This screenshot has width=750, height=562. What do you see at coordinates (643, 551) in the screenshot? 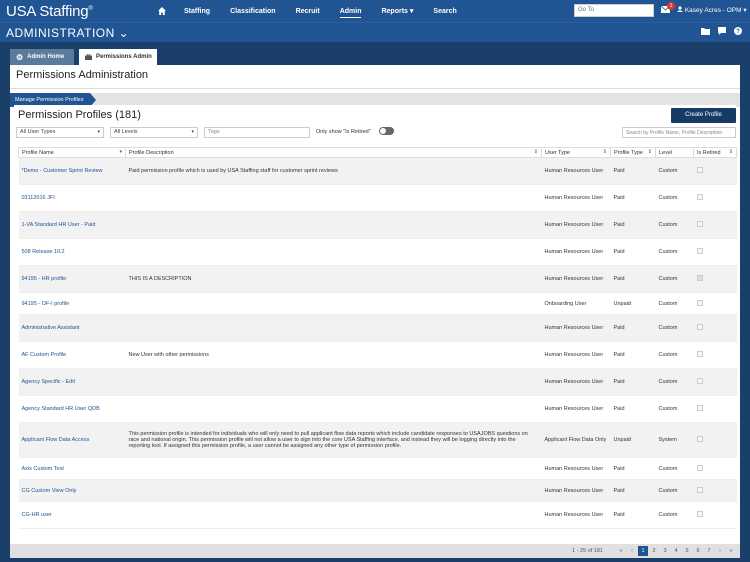
I see `page-number-button: 1` at bounding box center [643, 551].